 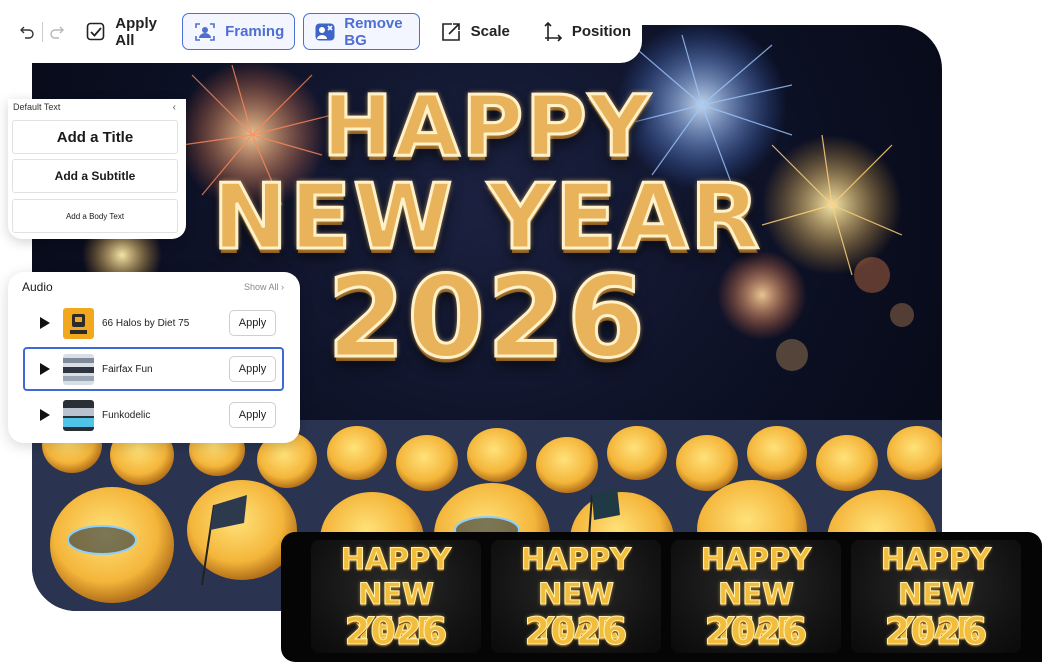 I want to click on audio-title: Audio, so click(x=37, y=287).